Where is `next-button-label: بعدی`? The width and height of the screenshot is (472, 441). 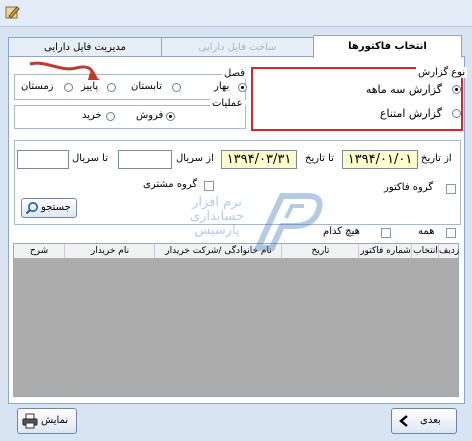
next-button-label: بعدی is located at coordinates (430, 420).